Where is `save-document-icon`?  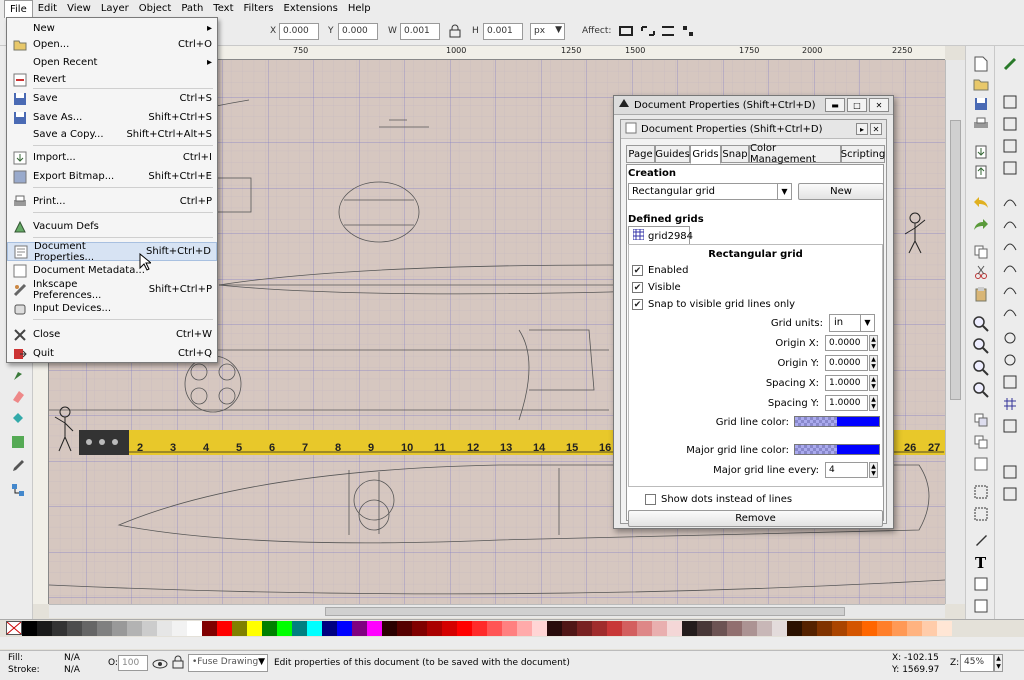
save-document-icon is located at coordinates (981, 104).